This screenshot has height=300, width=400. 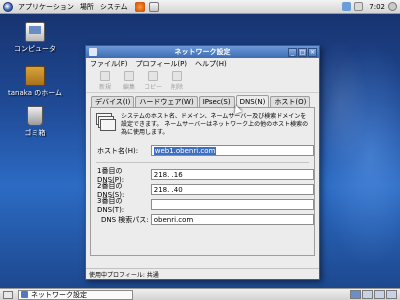 I want to click on close-button: ×, so click(x=312, y=52).